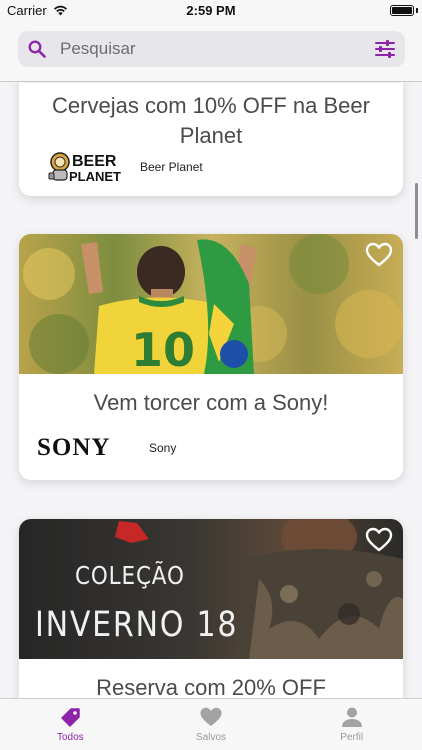 The height and width of the screenshot is (750, 422). Describe the element at coordinates (171, 167) in the screenshot. I see `brand-name: Beer Planet` at that location.